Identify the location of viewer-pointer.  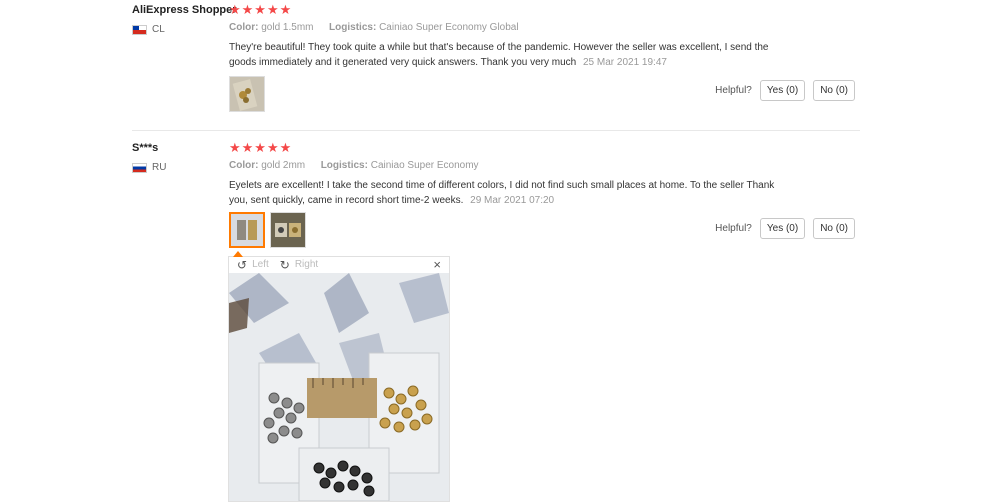
(238, 254).